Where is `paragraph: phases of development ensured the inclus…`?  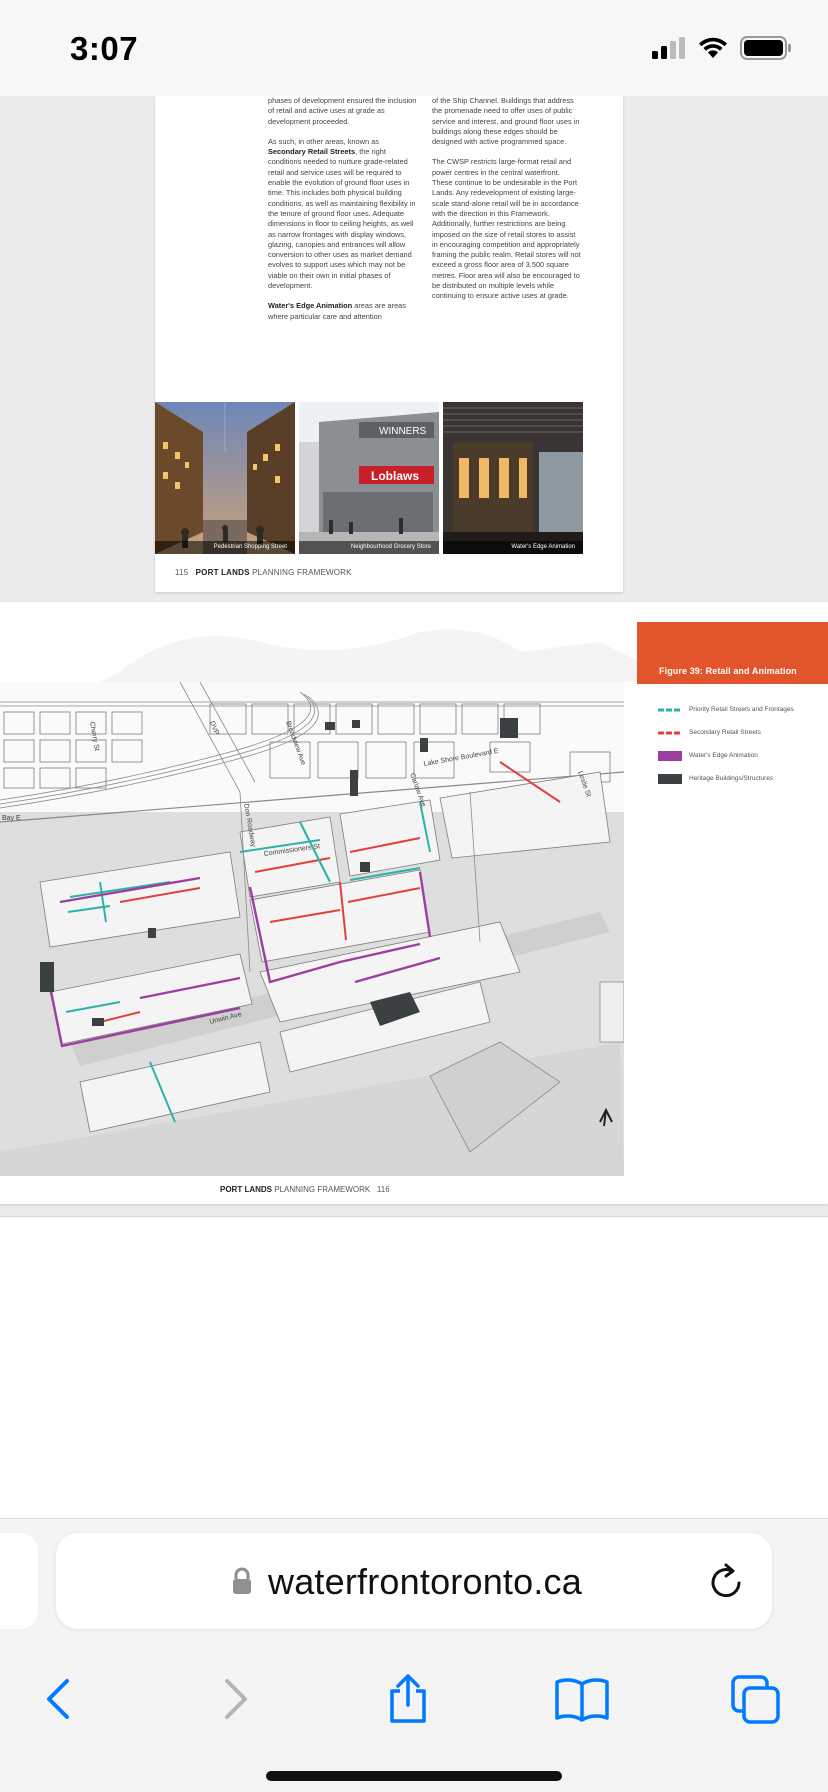 paragraph: phases of development ensured the inclus… is located at coordinates (342, 111).